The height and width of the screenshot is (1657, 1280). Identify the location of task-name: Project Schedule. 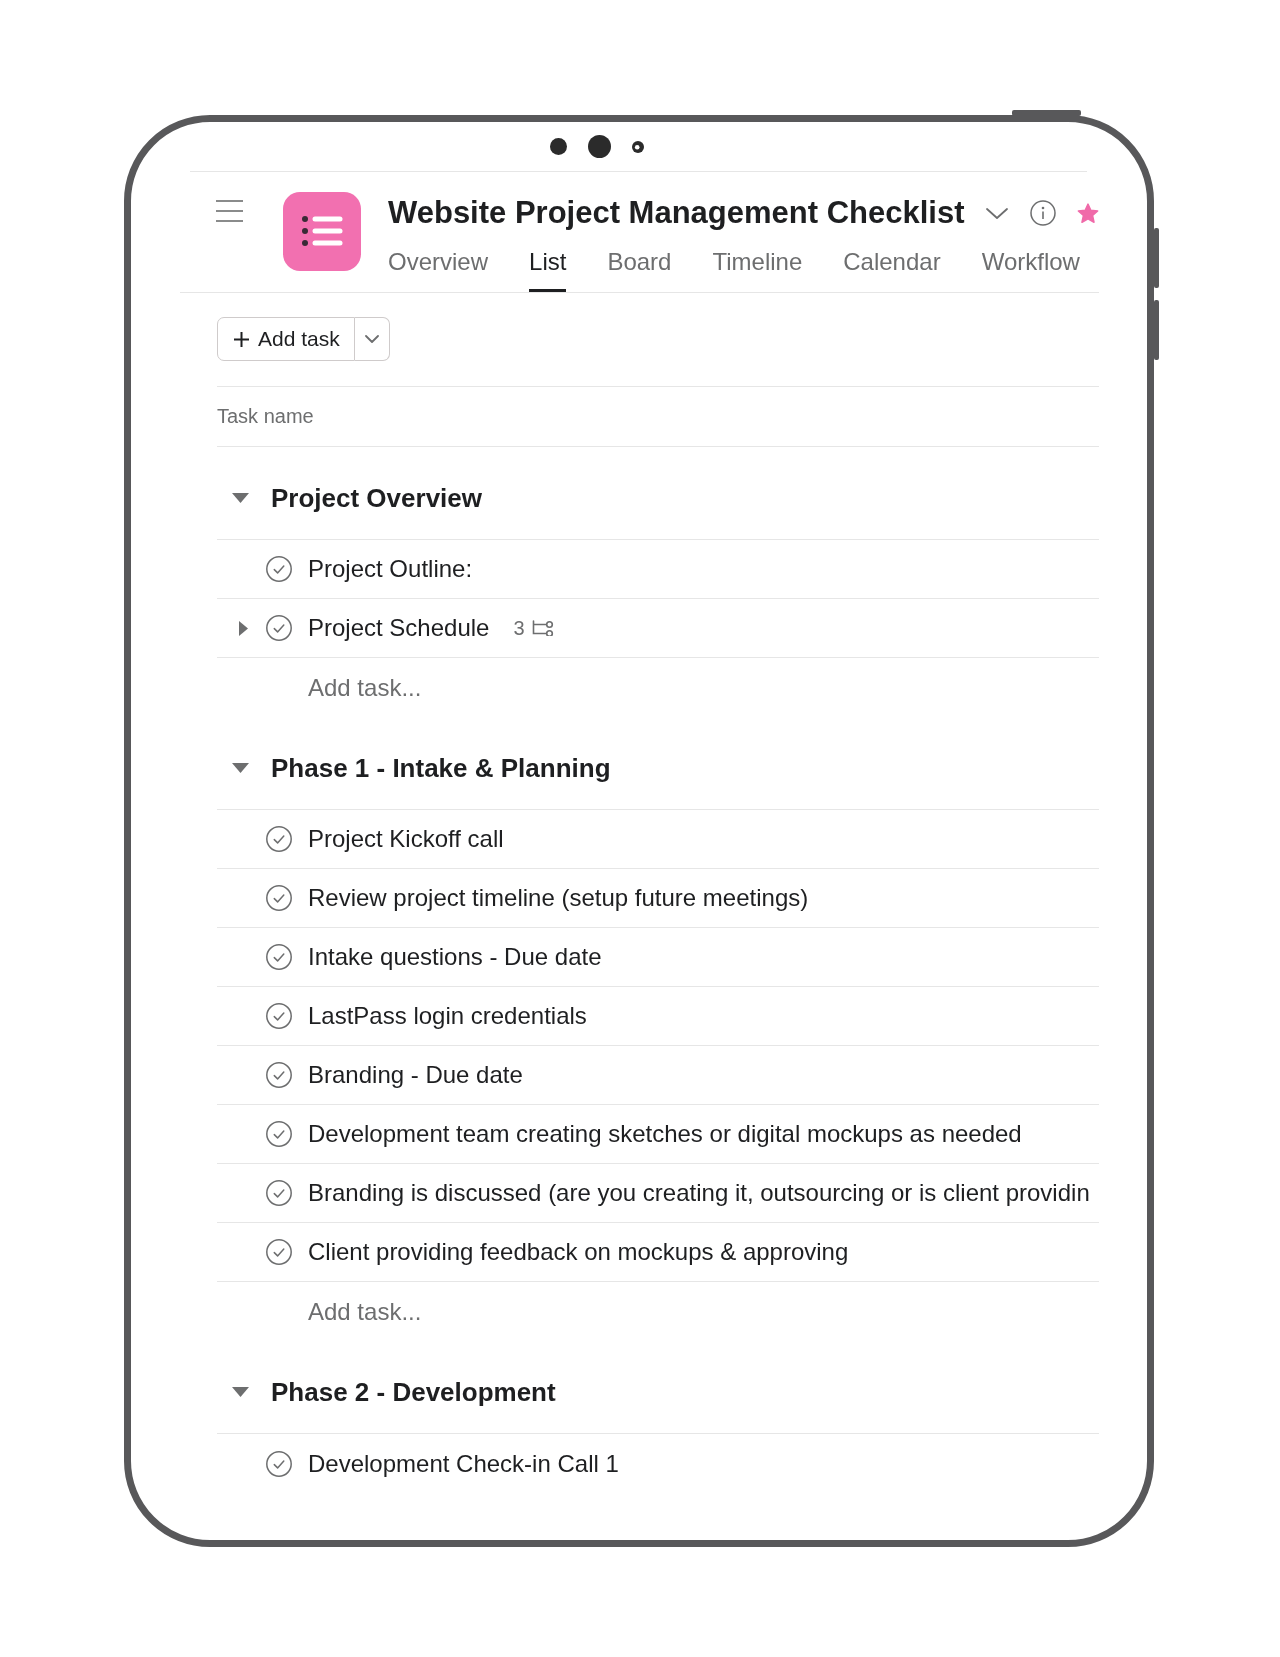
(399, 628).